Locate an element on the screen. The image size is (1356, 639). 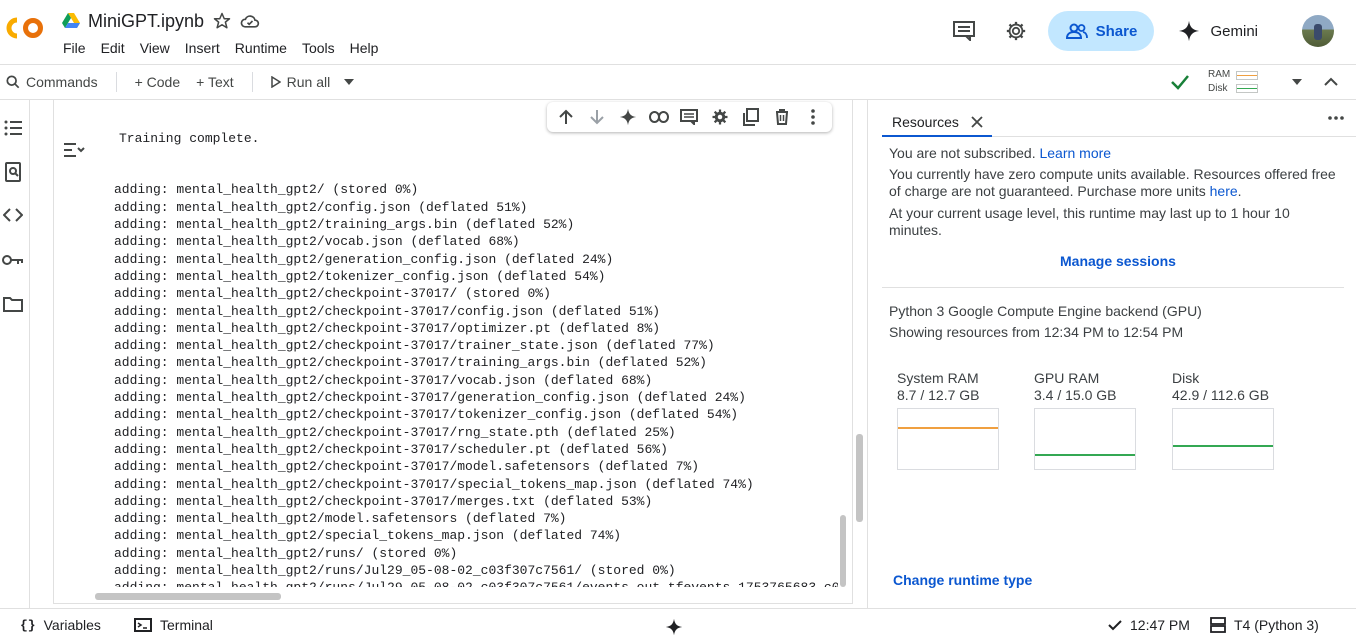
find-icon is located at coordinates (13, 172).